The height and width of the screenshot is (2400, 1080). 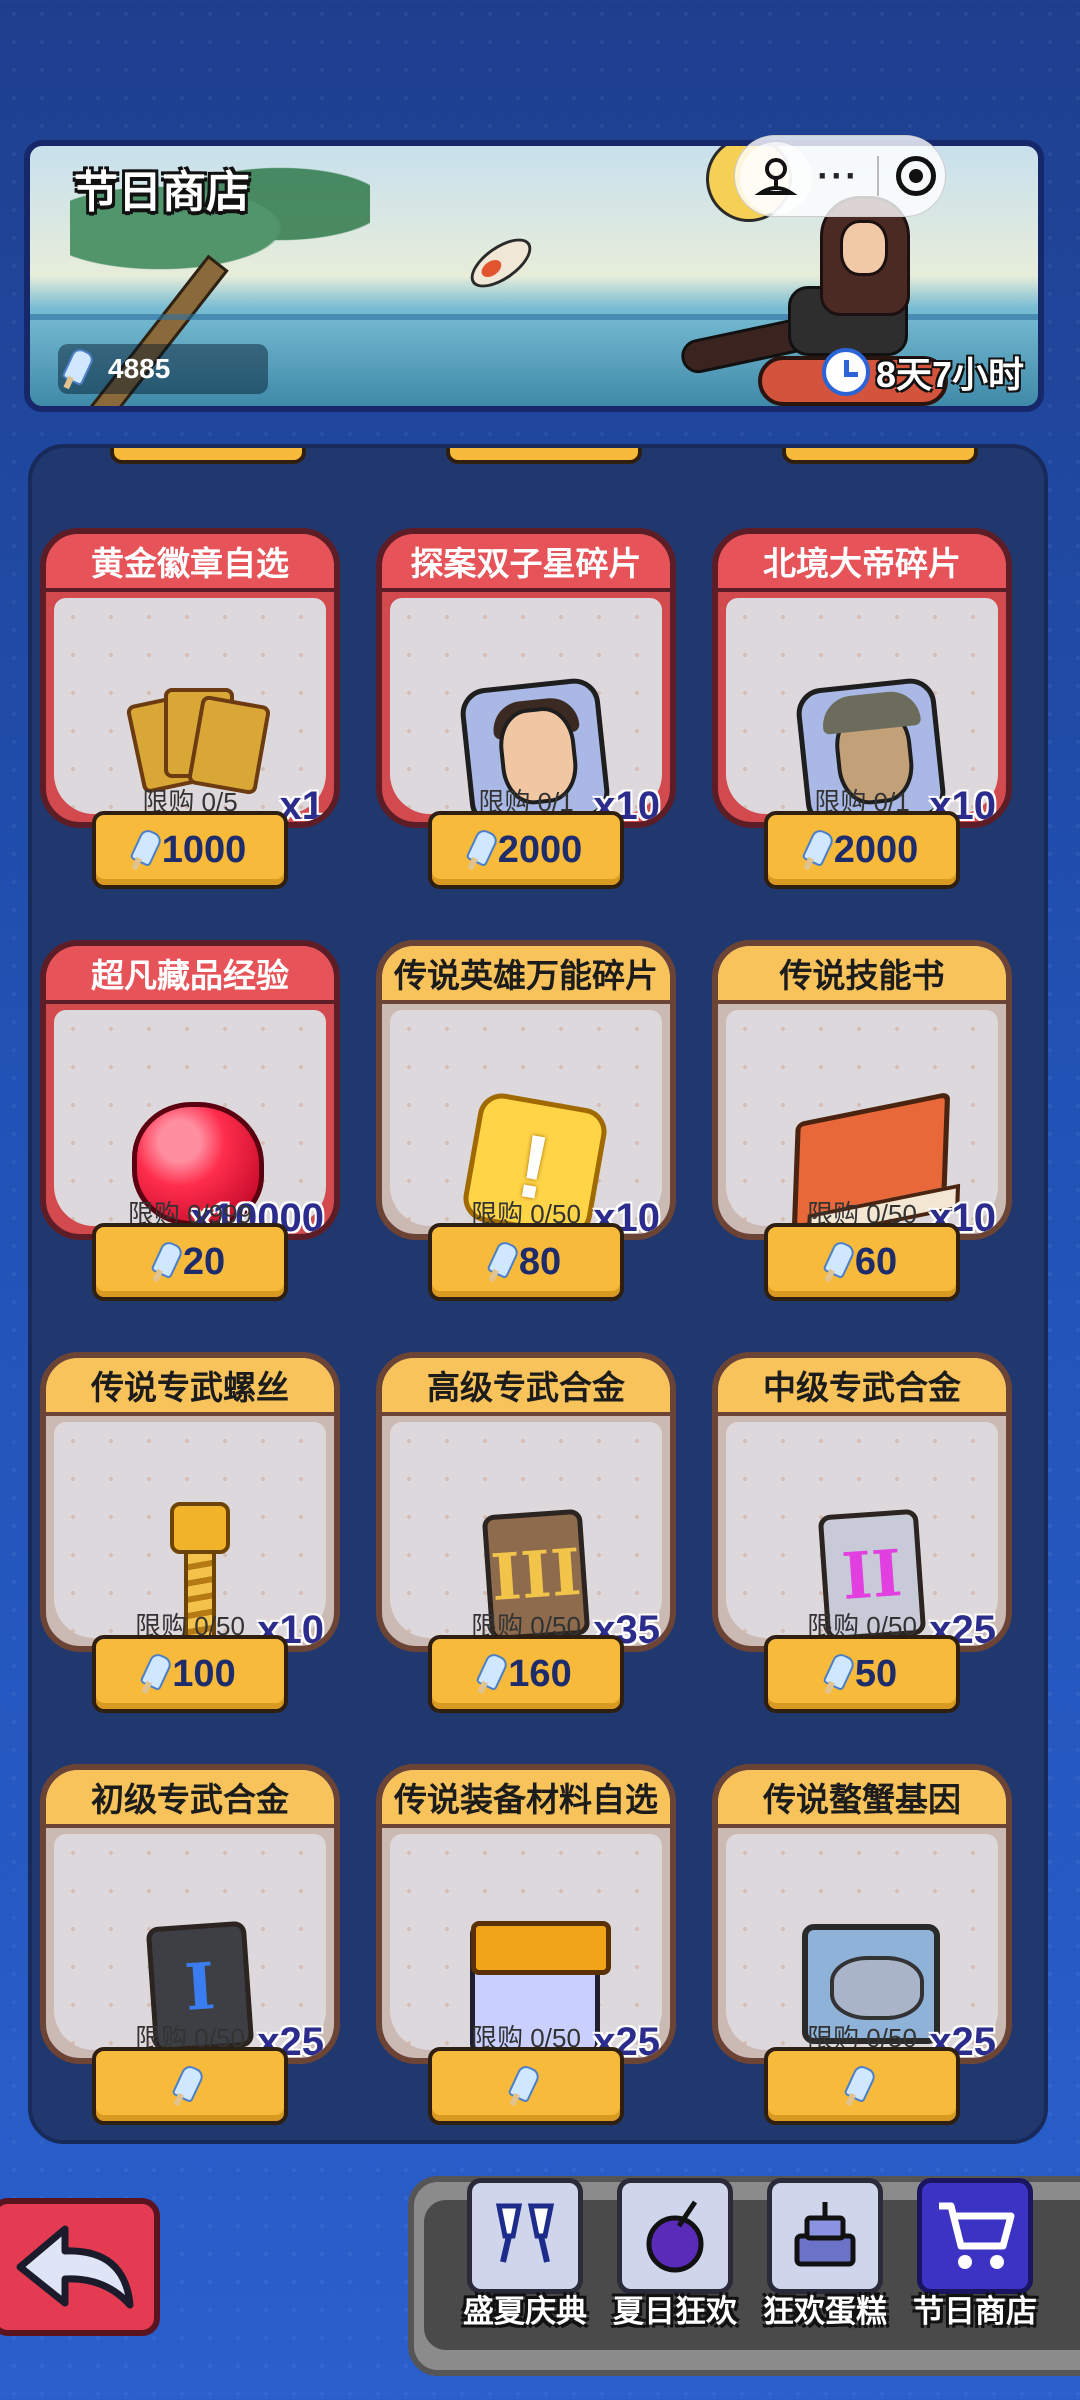 What do you see at coordinates (204, 1261) in the screenshot?
I see `price-value: 20` at bounding box center [204, 1261].